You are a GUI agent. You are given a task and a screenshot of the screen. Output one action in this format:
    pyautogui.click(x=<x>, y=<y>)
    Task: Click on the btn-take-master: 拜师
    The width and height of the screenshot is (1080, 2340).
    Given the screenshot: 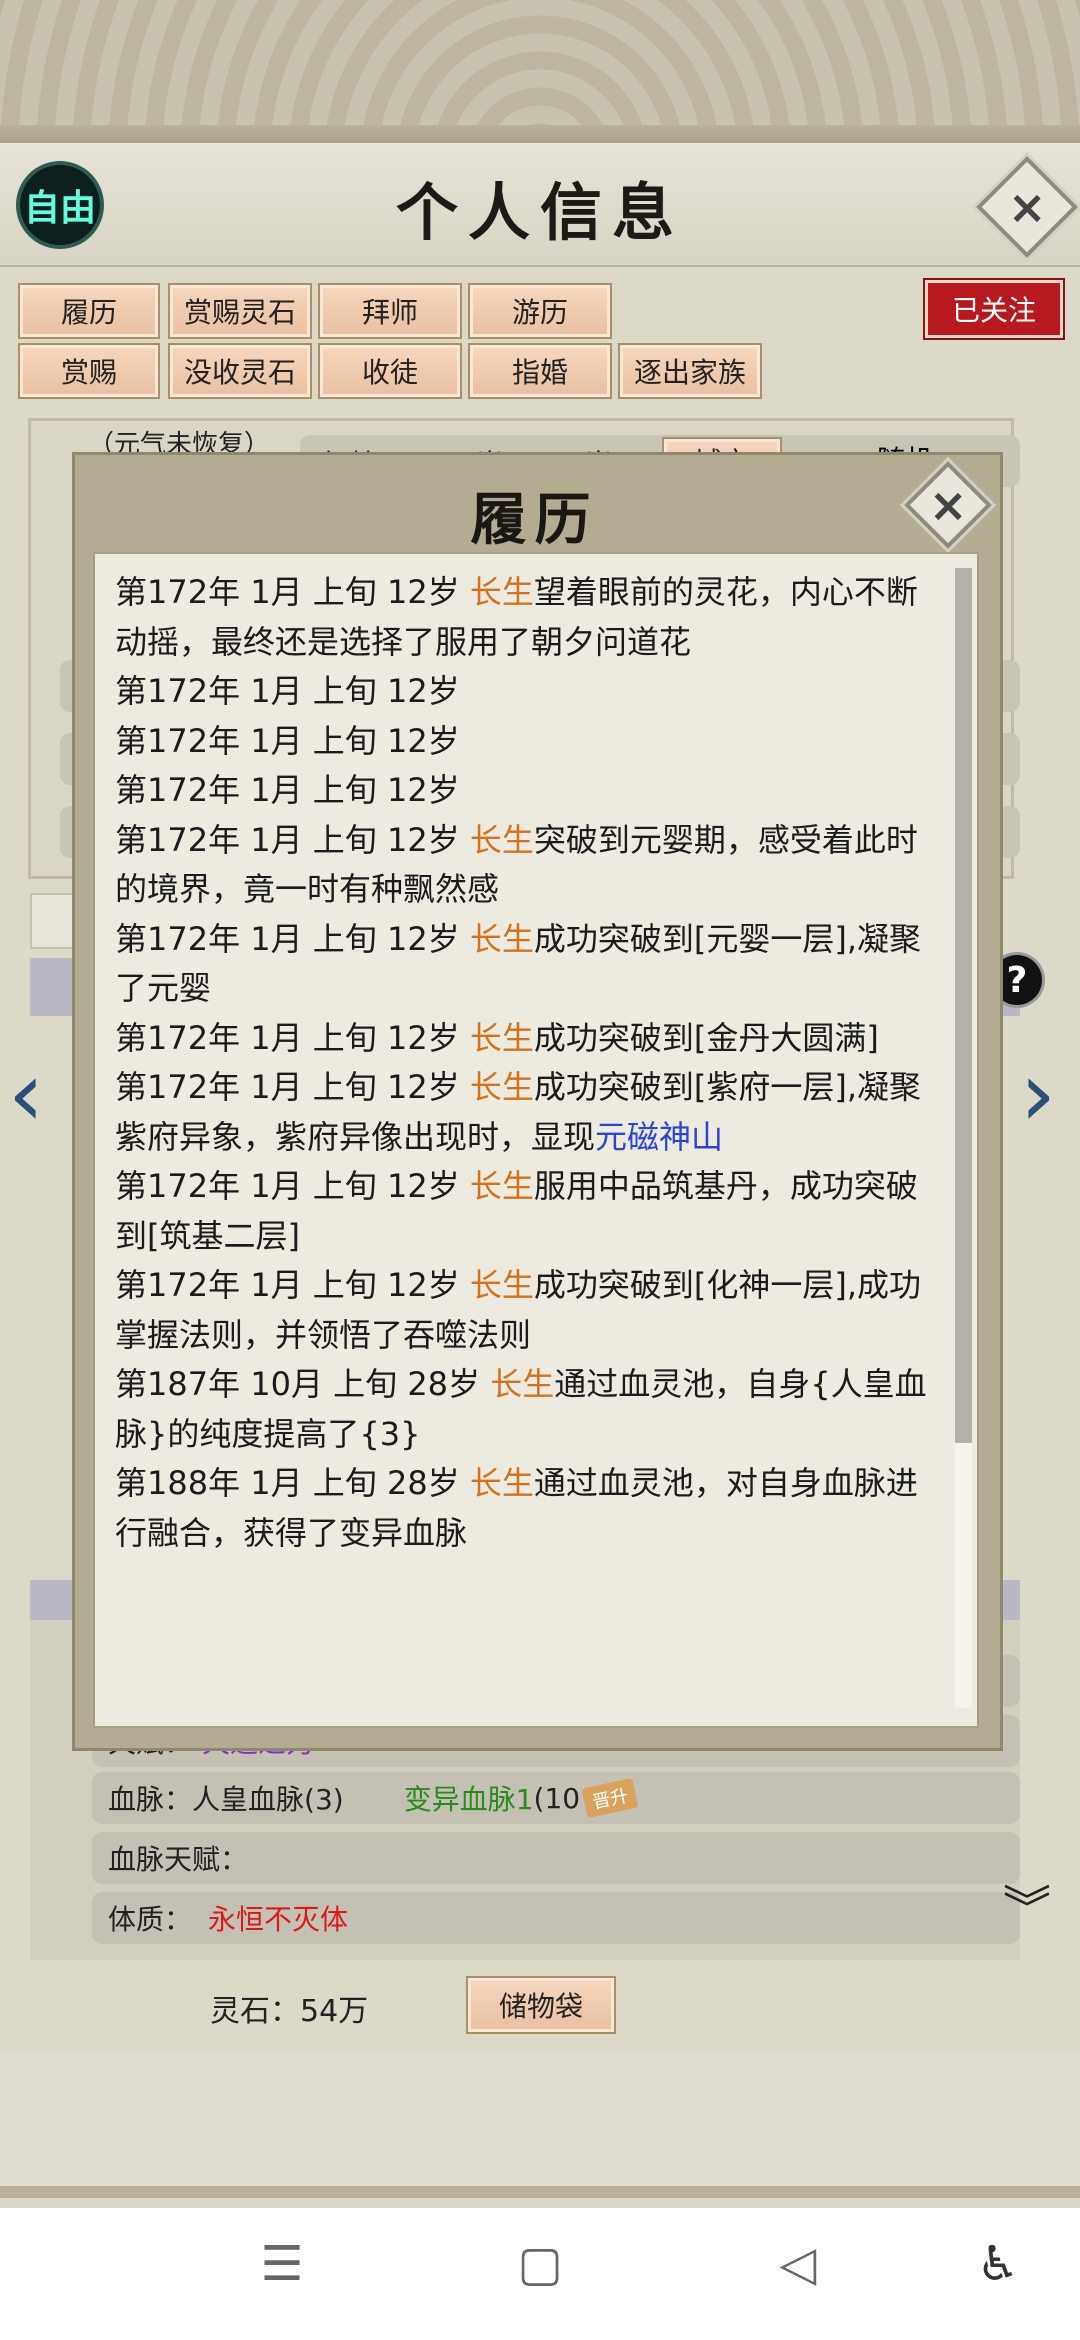 What is the action you would take?
    pyautogui.click(x=390, y=311)
    